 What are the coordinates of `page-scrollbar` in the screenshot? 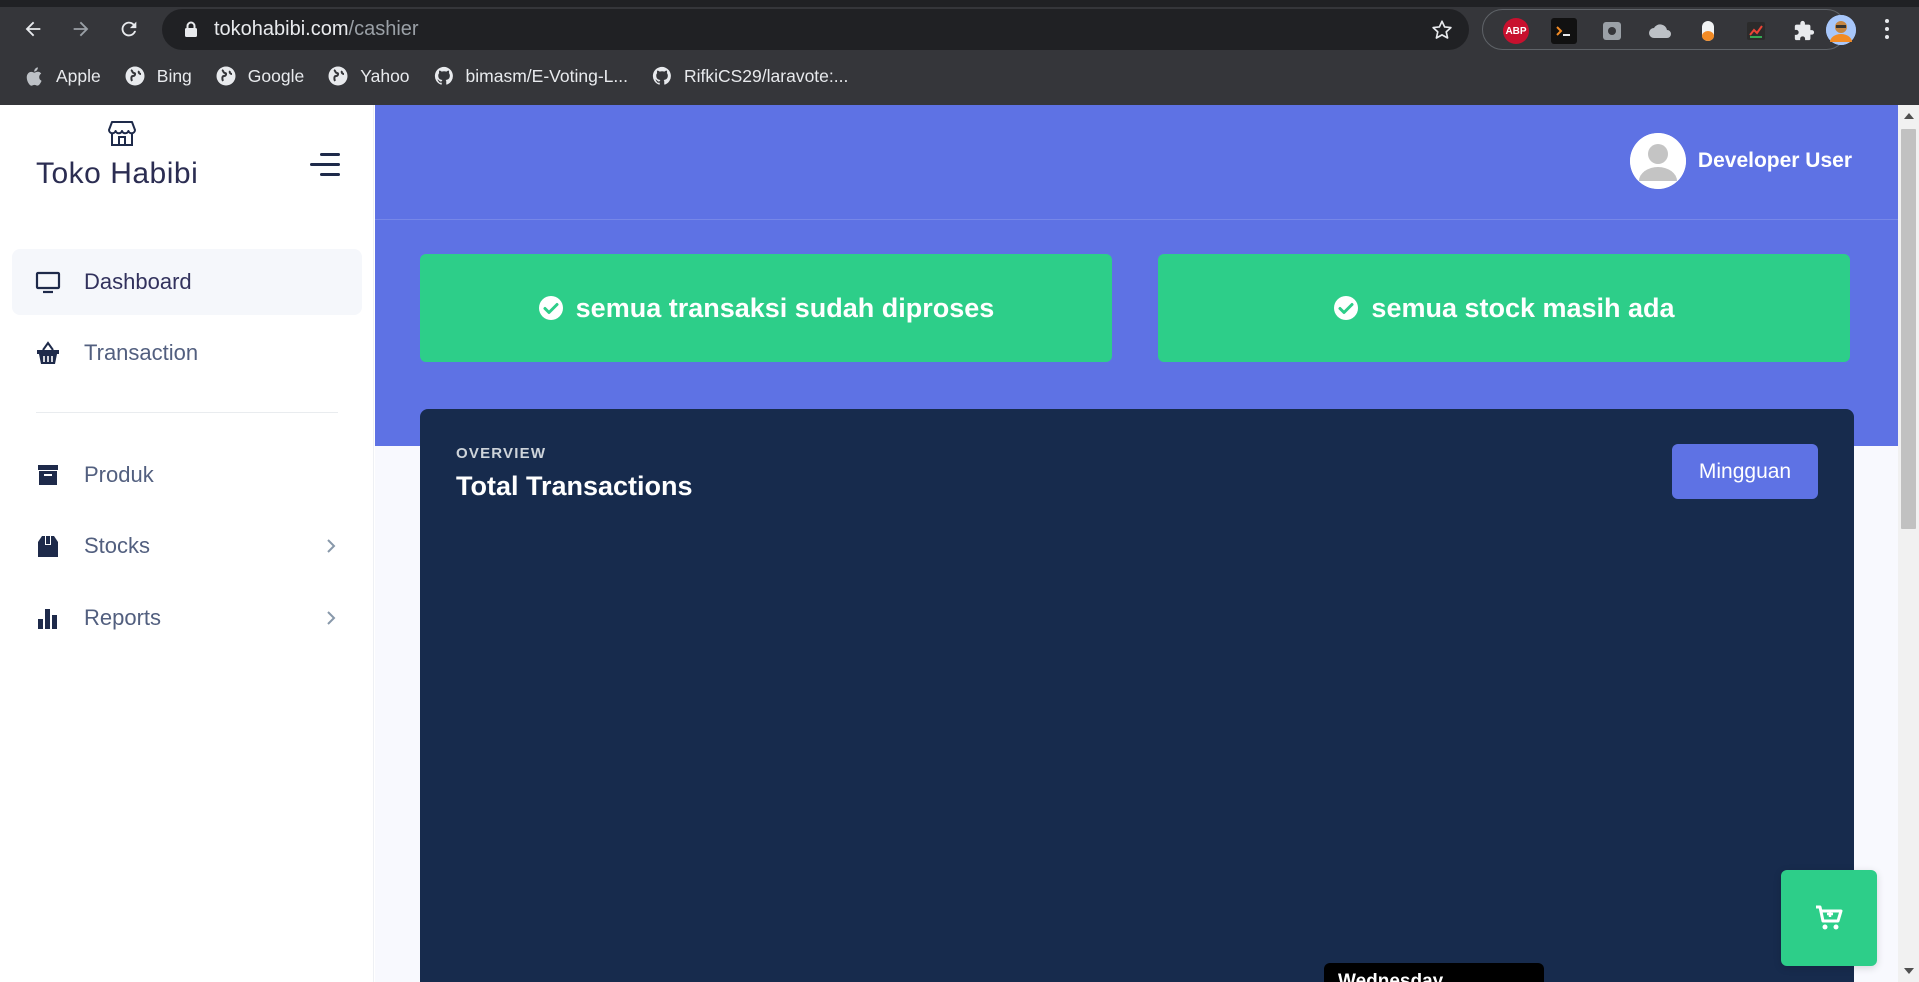 It's located at (1908, 543).